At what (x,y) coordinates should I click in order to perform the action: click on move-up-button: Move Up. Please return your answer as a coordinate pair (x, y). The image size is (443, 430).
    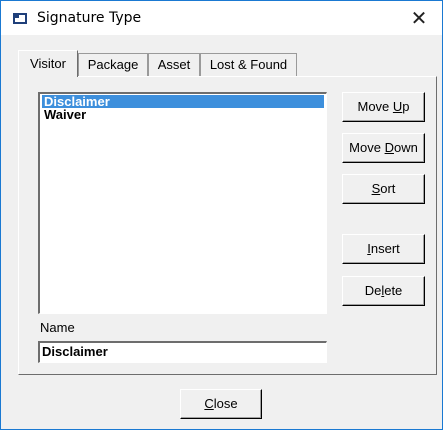
    Looking at the image, I should click on (383, 107).